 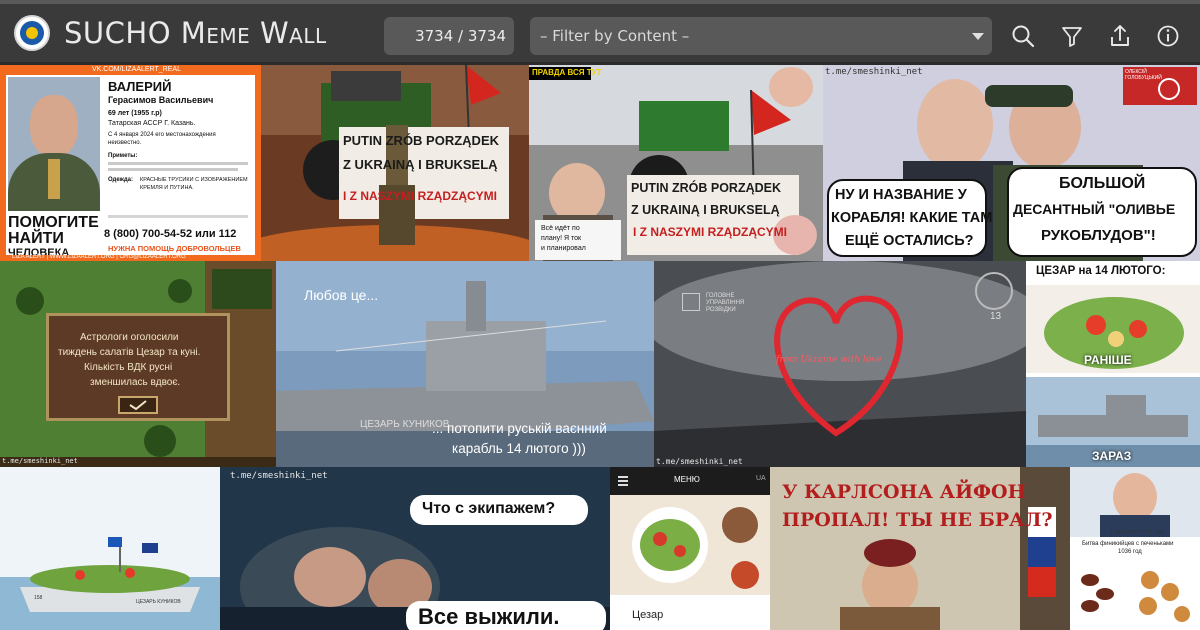 I want to click on app-title: SUCHO Meme Wall, so click(x=195, y=33).